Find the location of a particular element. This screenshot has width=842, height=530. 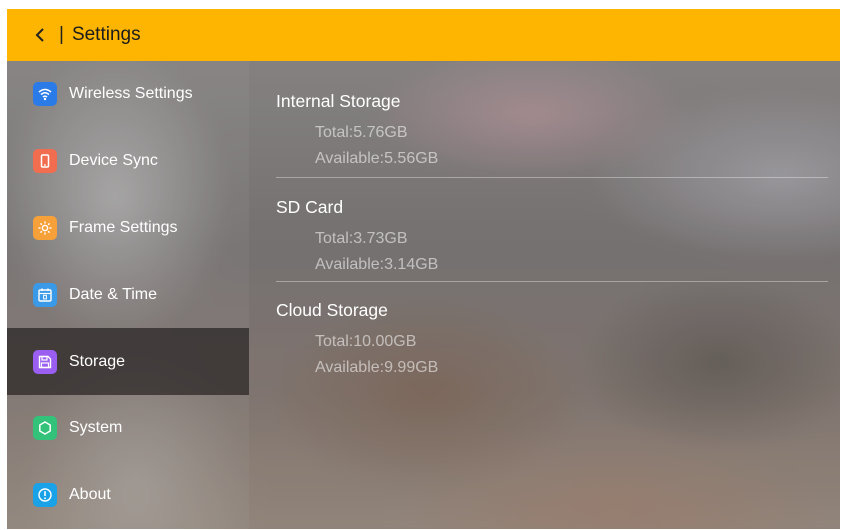

sidebar-item-date-time: Date & Time is located at coordinates (128, 294).